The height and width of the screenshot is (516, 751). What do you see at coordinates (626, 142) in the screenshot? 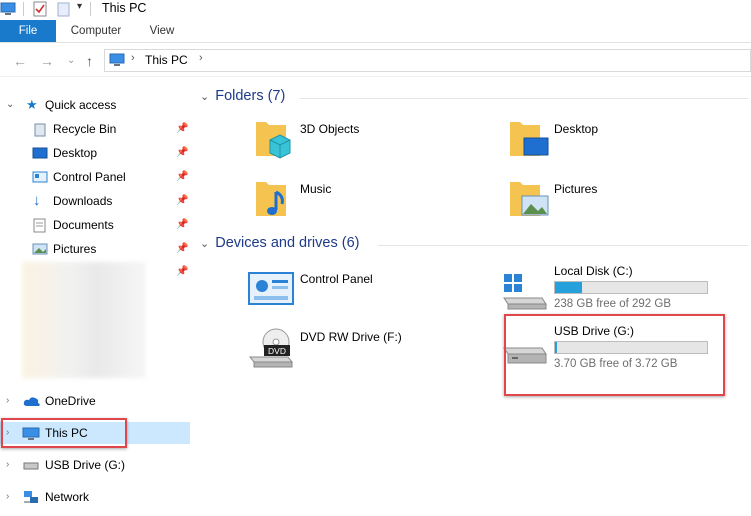
I see `folder-desktop: Desktop` at bounding box center [626, 142].